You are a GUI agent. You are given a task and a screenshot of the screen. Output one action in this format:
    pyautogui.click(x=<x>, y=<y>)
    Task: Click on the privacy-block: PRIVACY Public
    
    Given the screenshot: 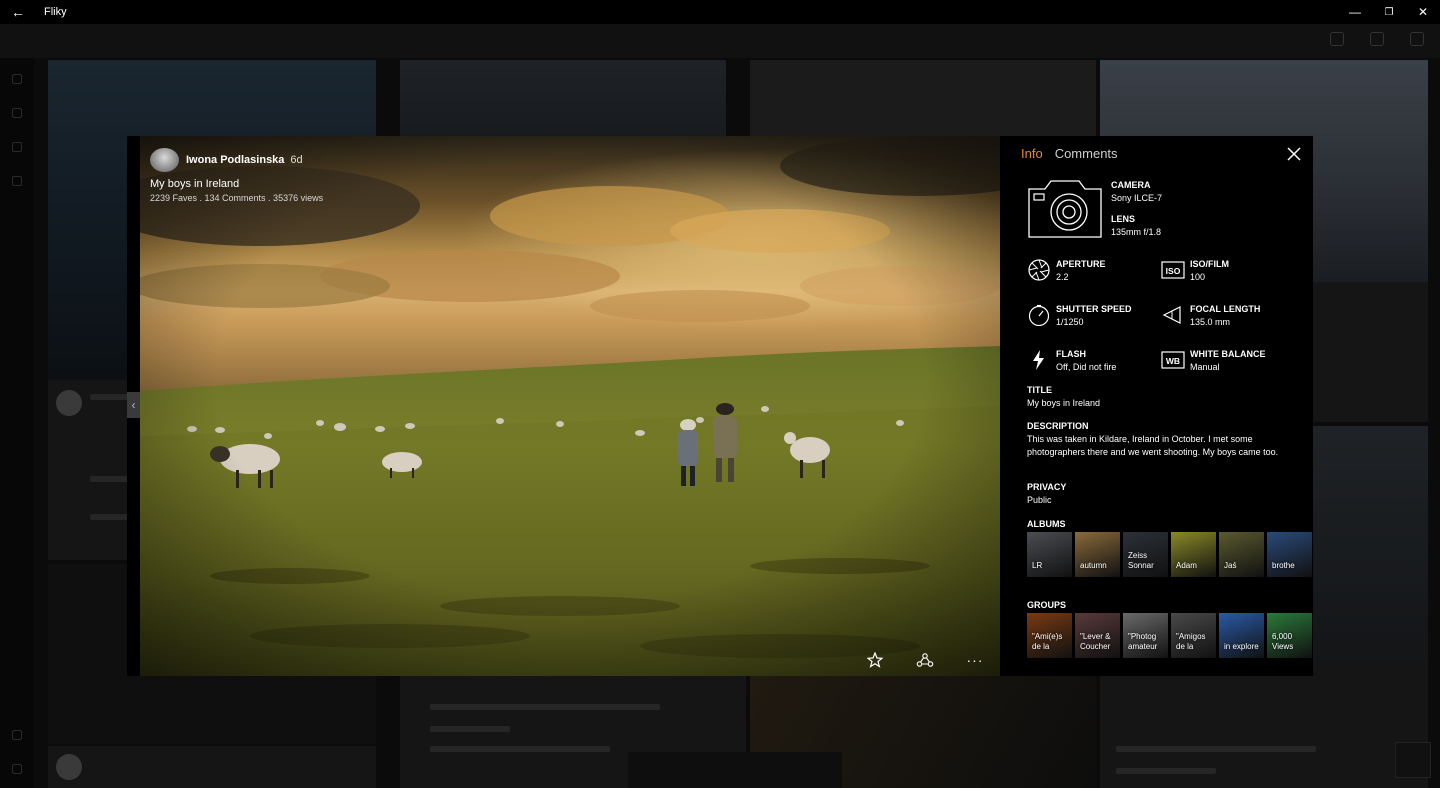 What is the action you would take?
    pyautogui.click(x=1162, y=494)
    